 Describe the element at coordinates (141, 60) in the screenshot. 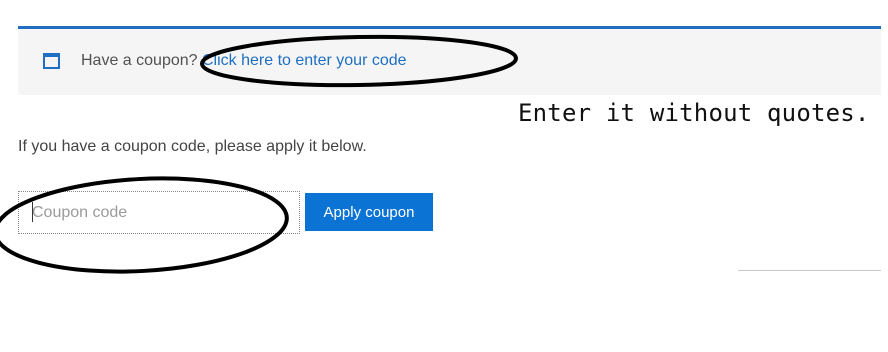

I see `notice-prefix: Have a coupon?` at that location.